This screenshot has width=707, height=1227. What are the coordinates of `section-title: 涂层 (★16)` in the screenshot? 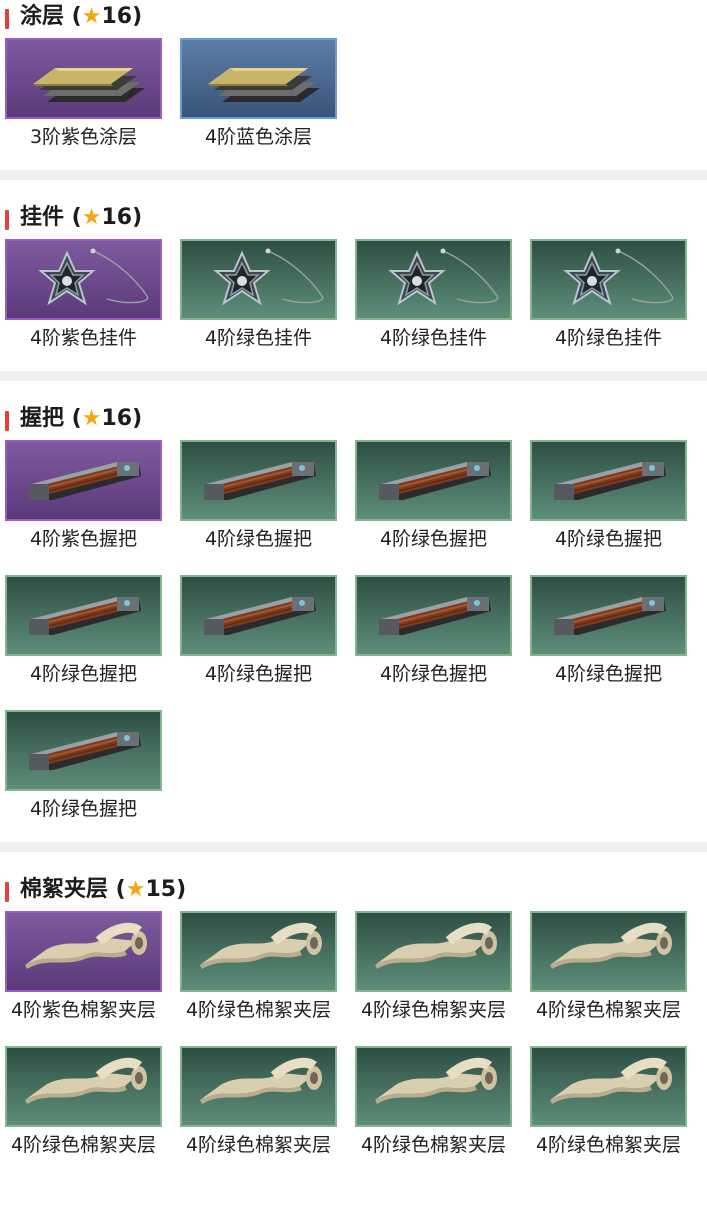 It's located at (353, 17).